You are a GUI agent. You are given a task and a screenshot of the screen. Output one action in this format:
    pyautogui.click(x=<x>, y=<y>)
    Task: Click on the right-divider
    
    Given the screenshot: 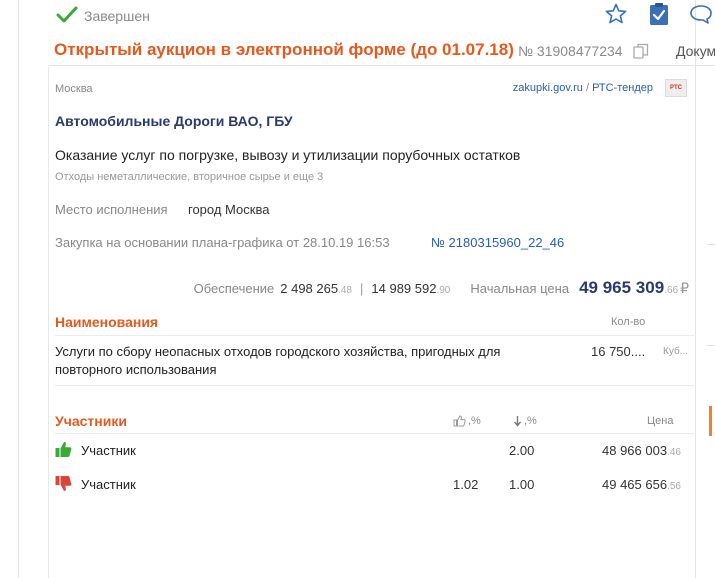 What is the action you would take?
    pyautogui.click(x=695, y=289)
    